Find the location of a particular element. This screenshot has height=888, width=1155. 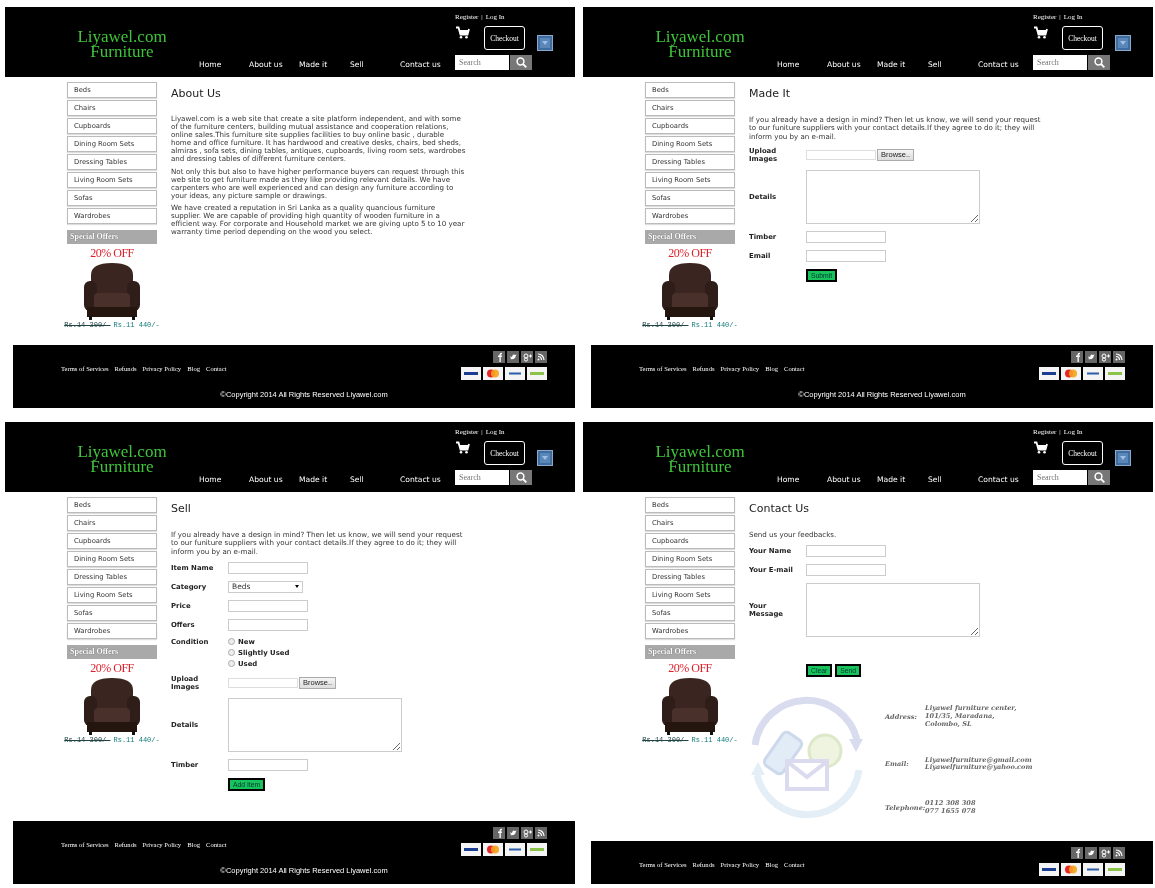

page-title: Made It is located at coordinates (770, 93).